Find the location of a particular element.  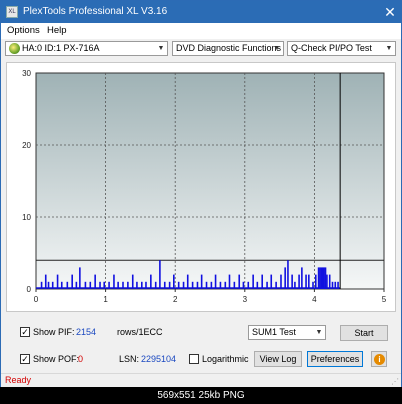

pif-value: 2154 is located at coordinates (86, 332).